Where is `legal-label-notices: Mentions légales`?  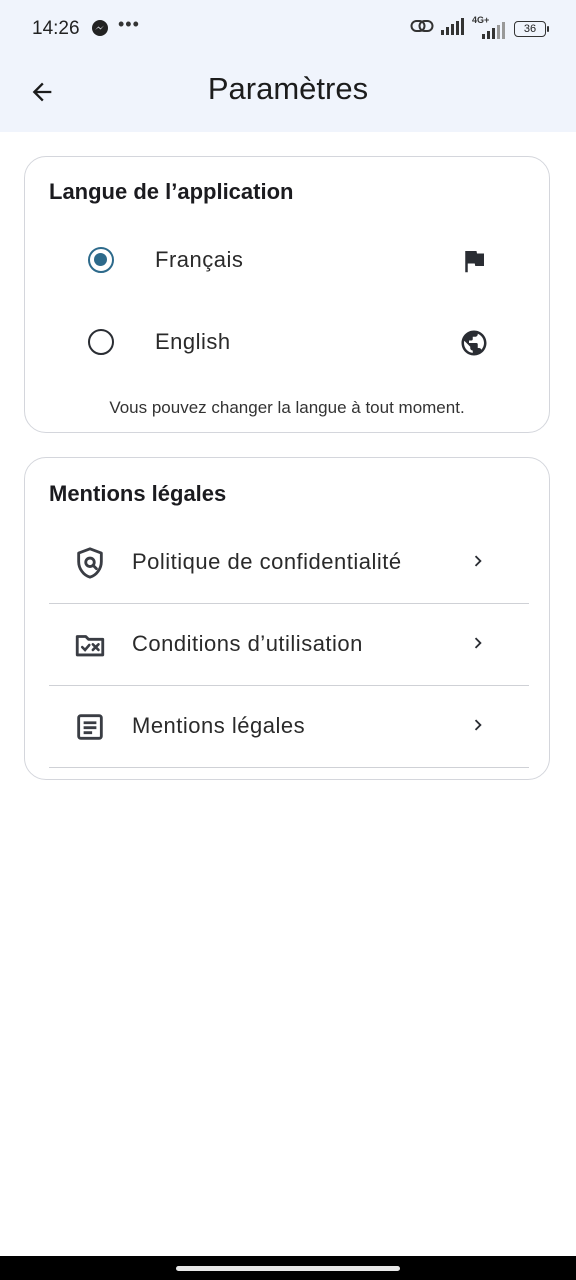 legal-label-notices: Mentions légales is located at coordinates (219, 725).